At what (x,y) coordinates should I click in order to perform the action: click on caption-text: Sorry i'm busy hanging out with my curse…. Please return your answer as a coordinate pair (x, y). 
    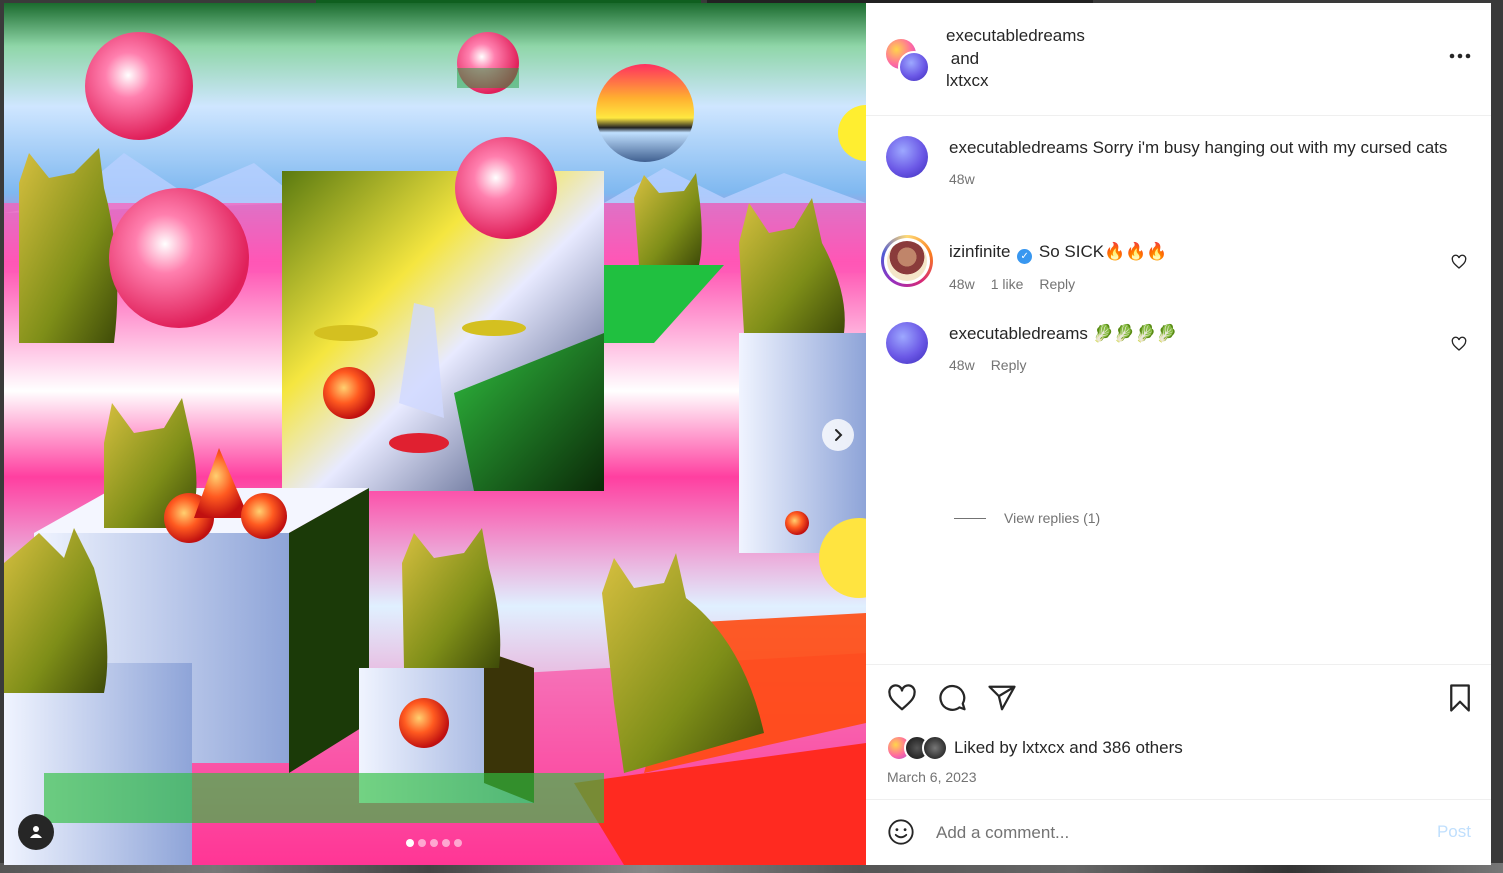
    Looking at the image, I should click on (1270, 147).